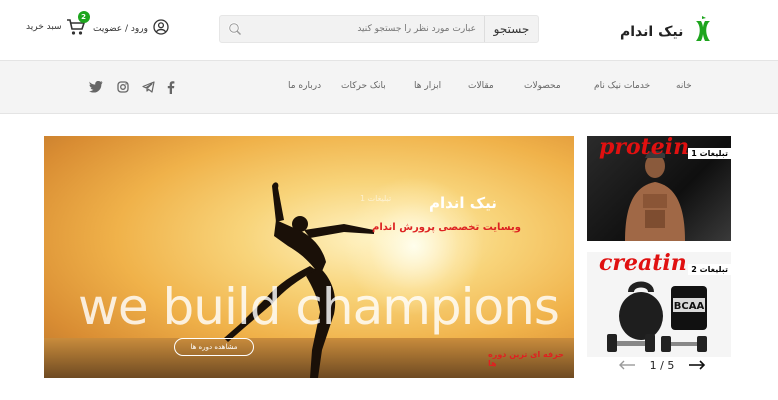 This screenshot has height=400, width=778. I want to click on nav-exercises: بانک حرکات, so click(363, 86).